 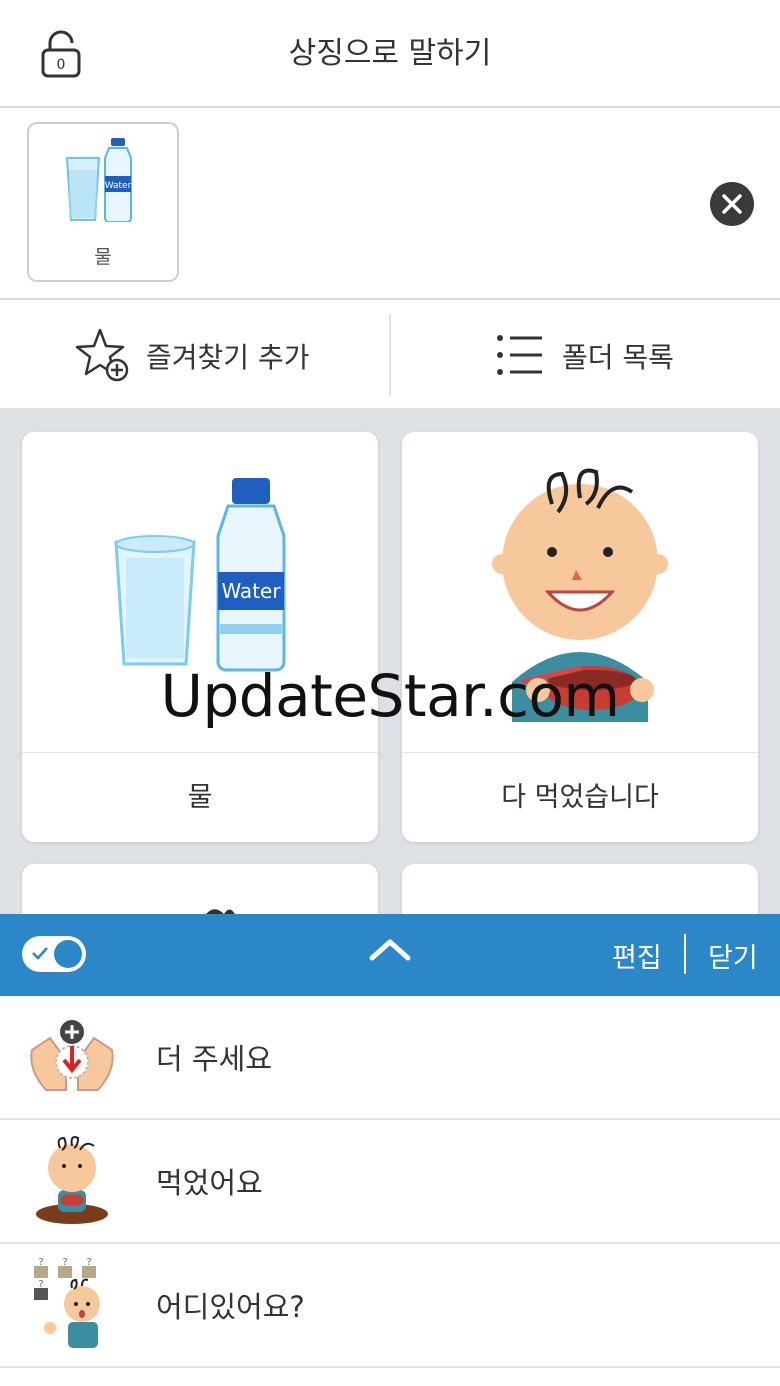 I want to click on list-item-label: 어디있어요?, so click(x=230, y=1307).